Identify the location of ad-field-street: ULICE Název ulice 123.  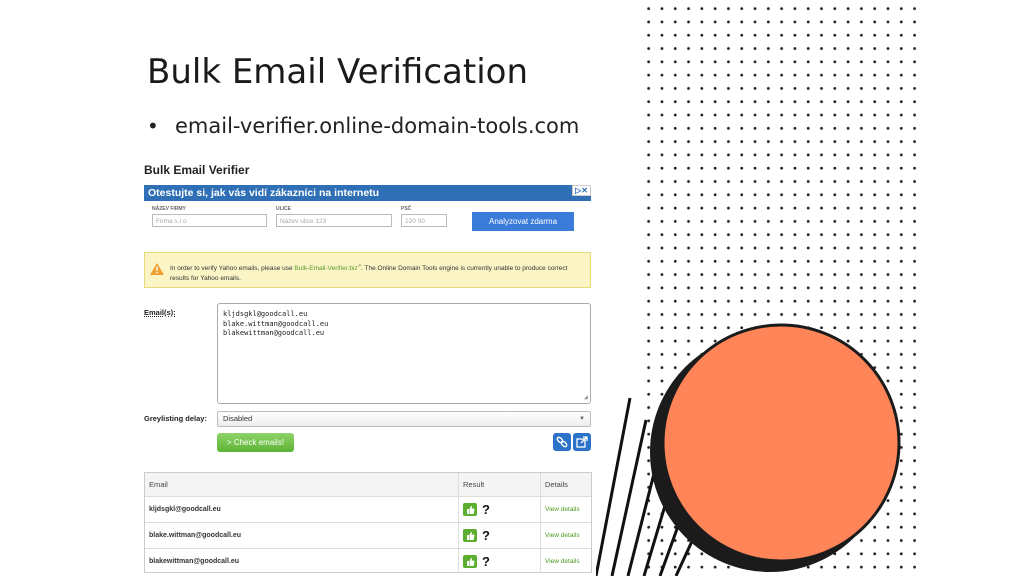
(334, 216).